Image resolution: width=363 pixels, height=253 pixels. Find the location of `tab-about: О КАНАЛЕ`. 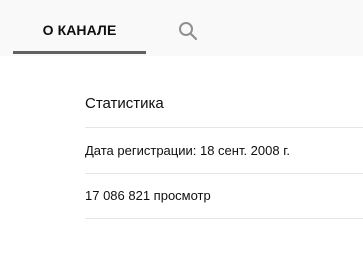

tab-about: О КАНАЛЕ is located at coordinates (79, 28).